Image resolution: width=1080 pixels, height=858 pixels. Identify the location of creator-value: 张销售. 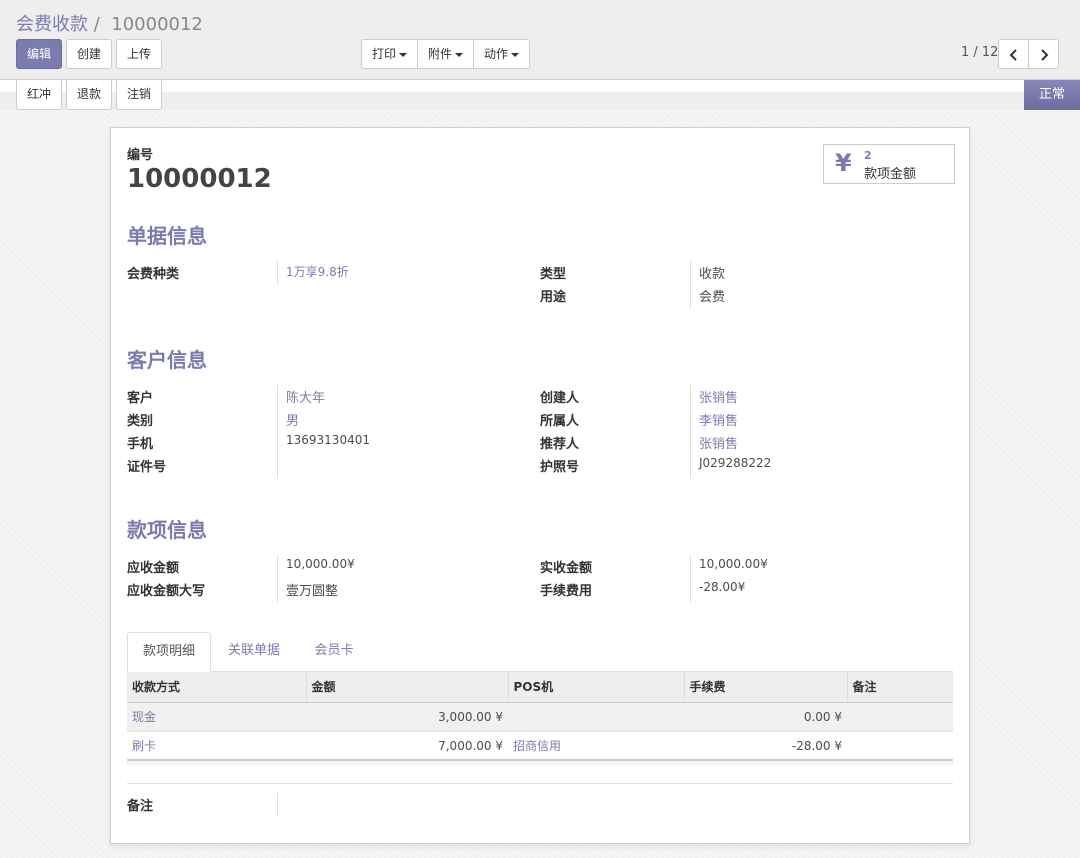
(718, 396).